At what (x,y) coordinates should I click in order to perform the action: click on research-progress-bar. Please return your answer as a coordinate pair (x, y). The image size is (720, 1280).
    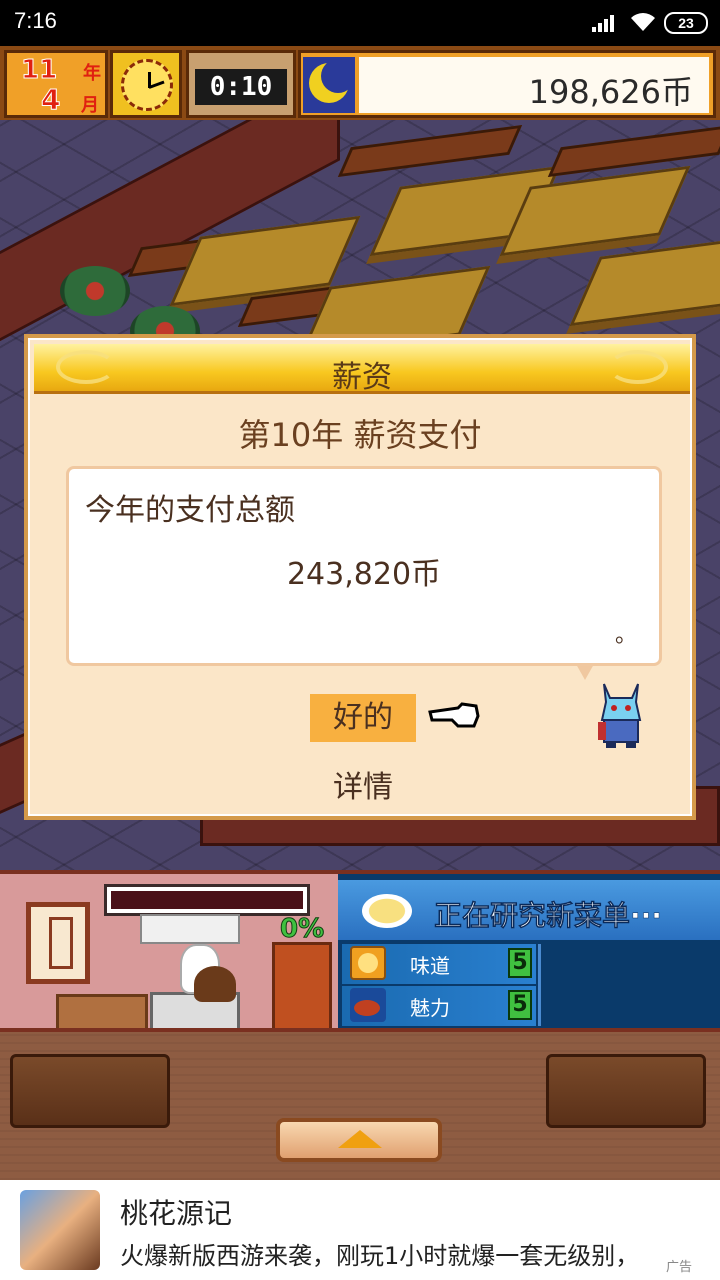
    Looking at the image, I should click on (207, 900).